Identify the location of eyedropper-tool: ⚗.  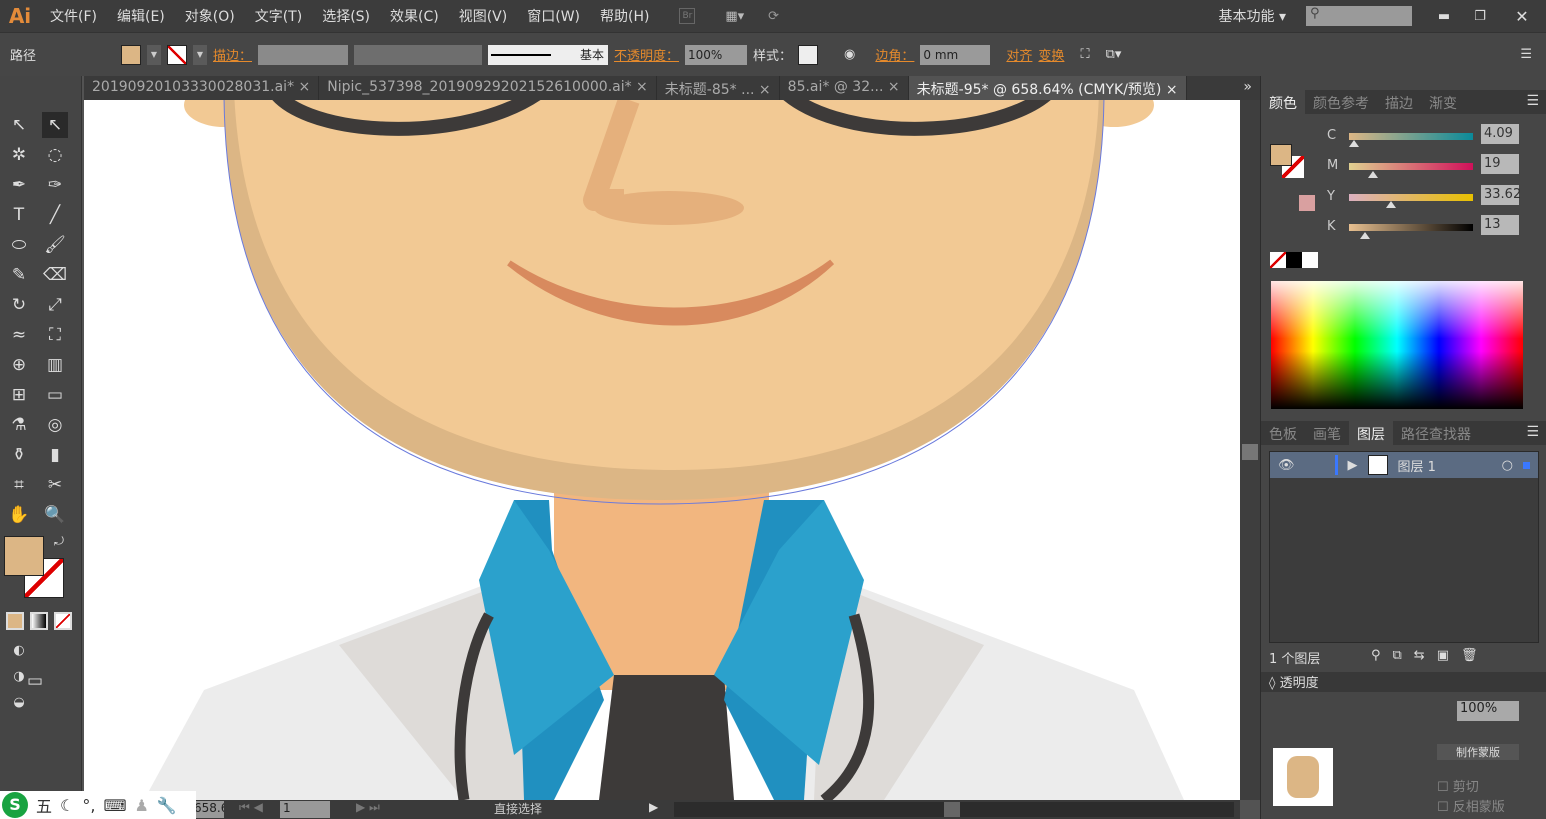
(19, 425).